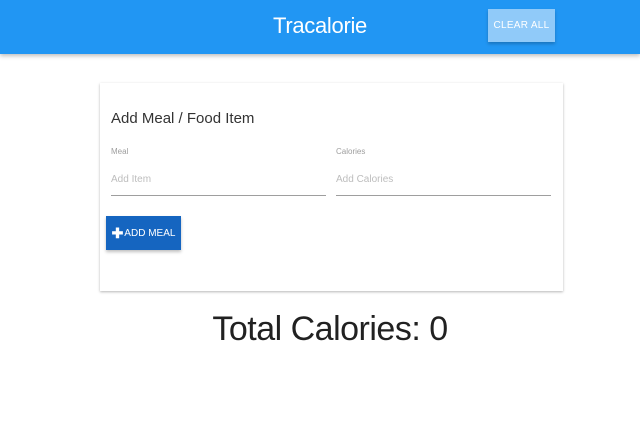 This screenshot has width=640, height=426. I want to click on card-title: Add Meal / Food Item, so click(183, 118).